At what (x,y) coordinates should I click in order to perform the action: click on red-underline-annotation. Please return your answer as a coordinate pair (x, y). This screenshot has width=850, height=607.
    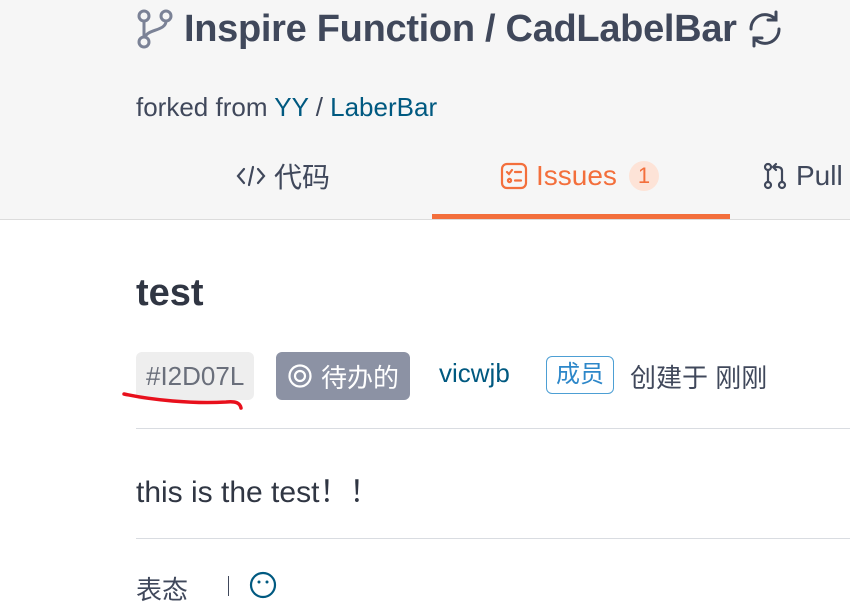
    Looking at the image, I should click on (182, 401).